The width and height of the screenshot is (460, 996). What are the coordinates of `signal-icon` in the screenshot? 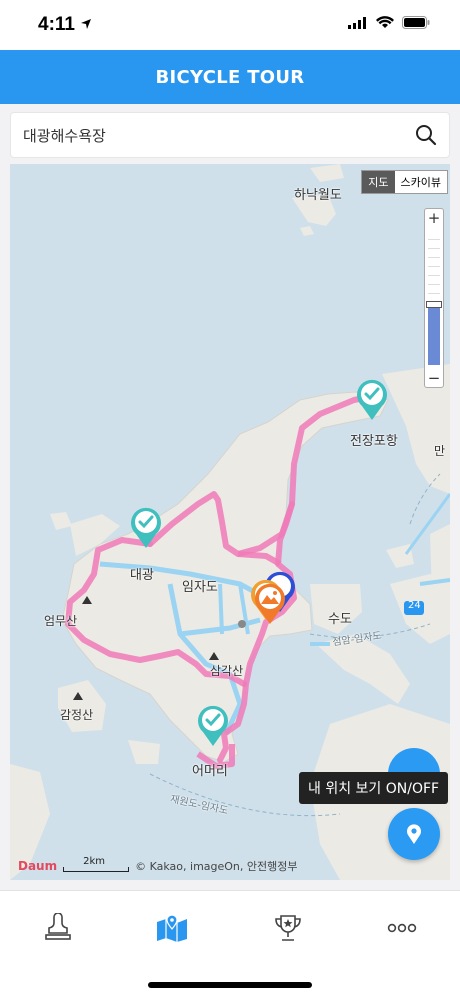 It's located at (357, 22).